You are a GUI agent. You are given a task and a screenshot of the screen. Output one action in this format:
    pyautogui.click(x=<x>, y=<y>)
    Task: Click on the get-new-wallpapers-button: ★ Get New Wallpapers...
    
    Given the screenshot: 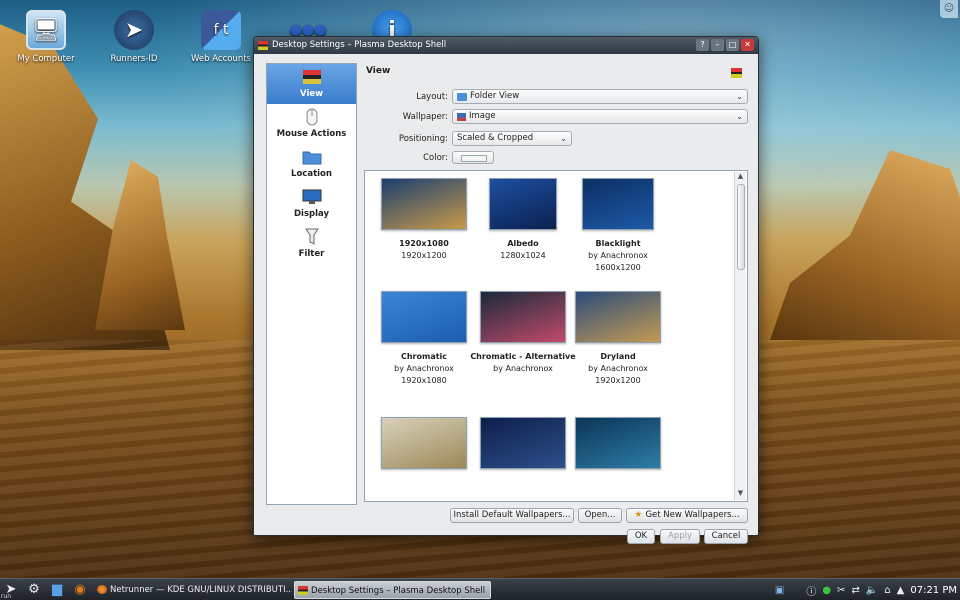 What is the action you would take?
    pyautogui.click(x=687, y=515)
    